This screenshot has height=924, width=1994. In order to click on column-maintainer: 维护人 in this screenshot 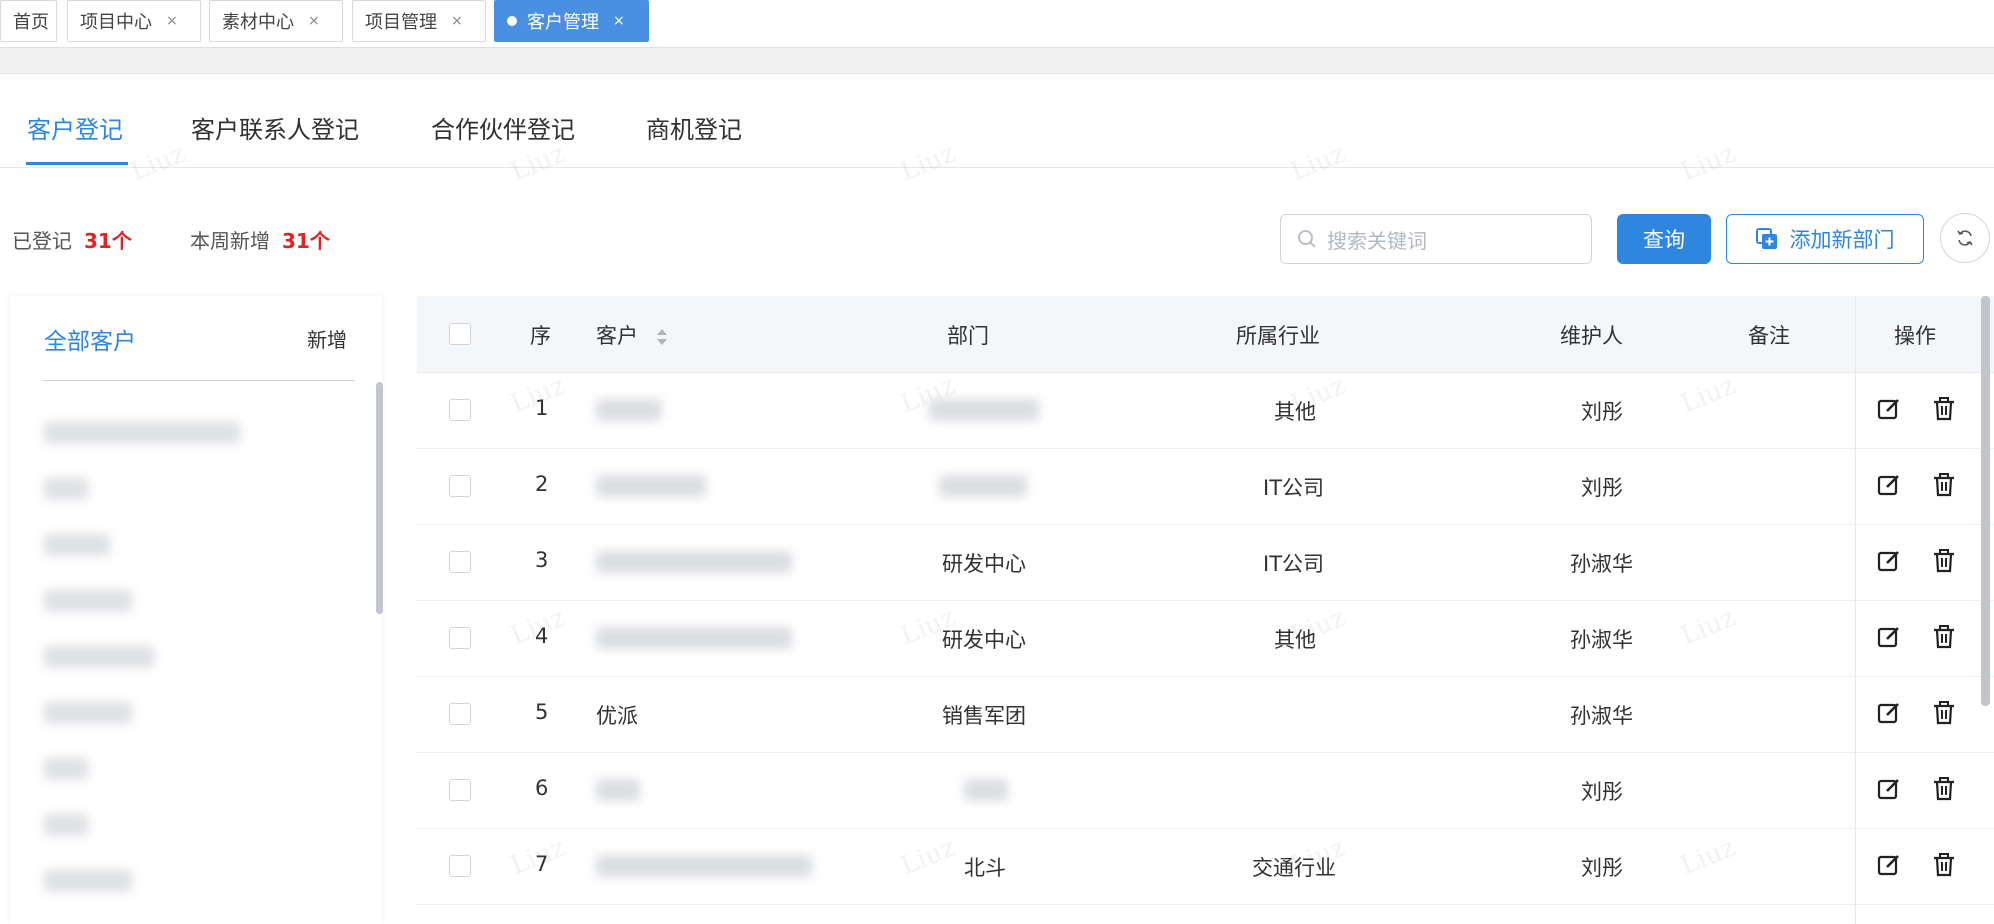, I will do `click(1591, 336)`.